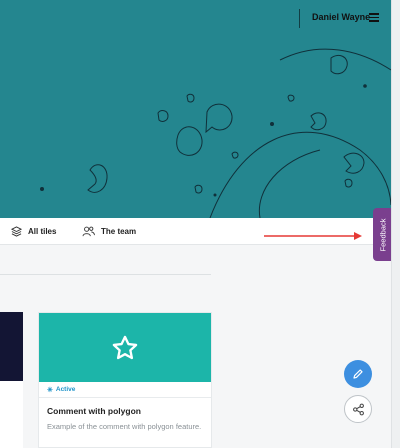  What do you see at coordinates (105, 274) in the screenshot?
I see `section-divider` at bounding box center [105, 274].